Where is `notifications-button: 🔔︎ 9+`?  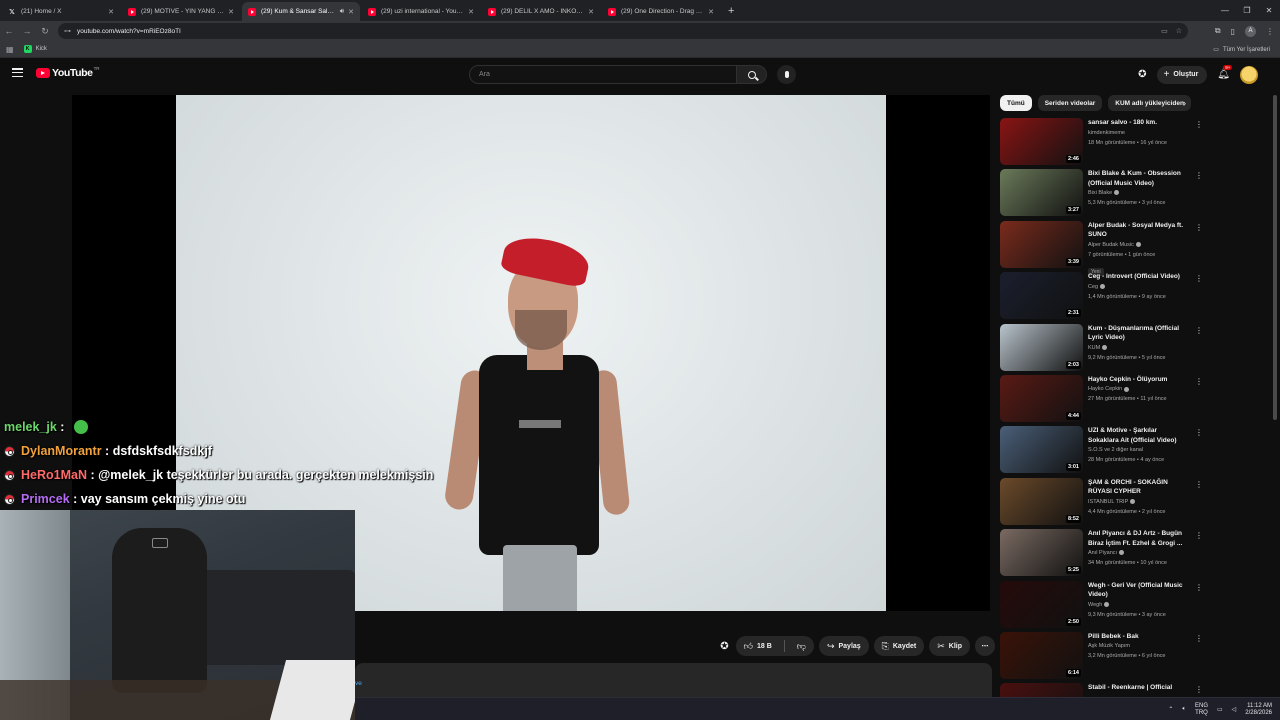
notifications-button: 🔔︎ 9+ is located at coordinates (1225, 72).